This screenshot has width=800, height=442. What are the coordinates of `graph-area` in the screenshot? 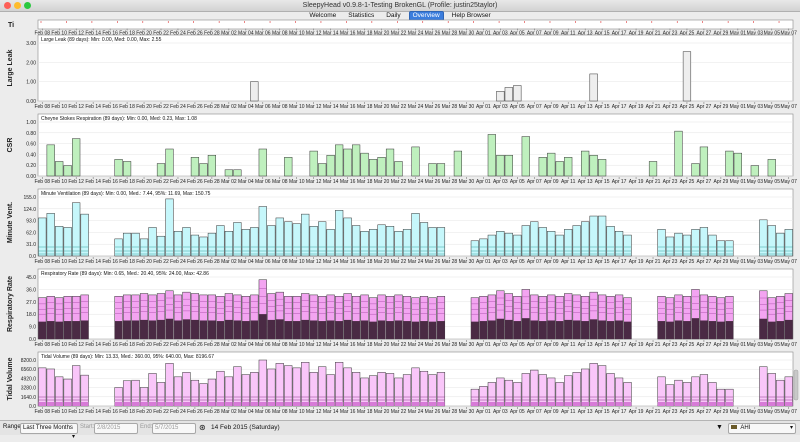 It's located at (415, 68).